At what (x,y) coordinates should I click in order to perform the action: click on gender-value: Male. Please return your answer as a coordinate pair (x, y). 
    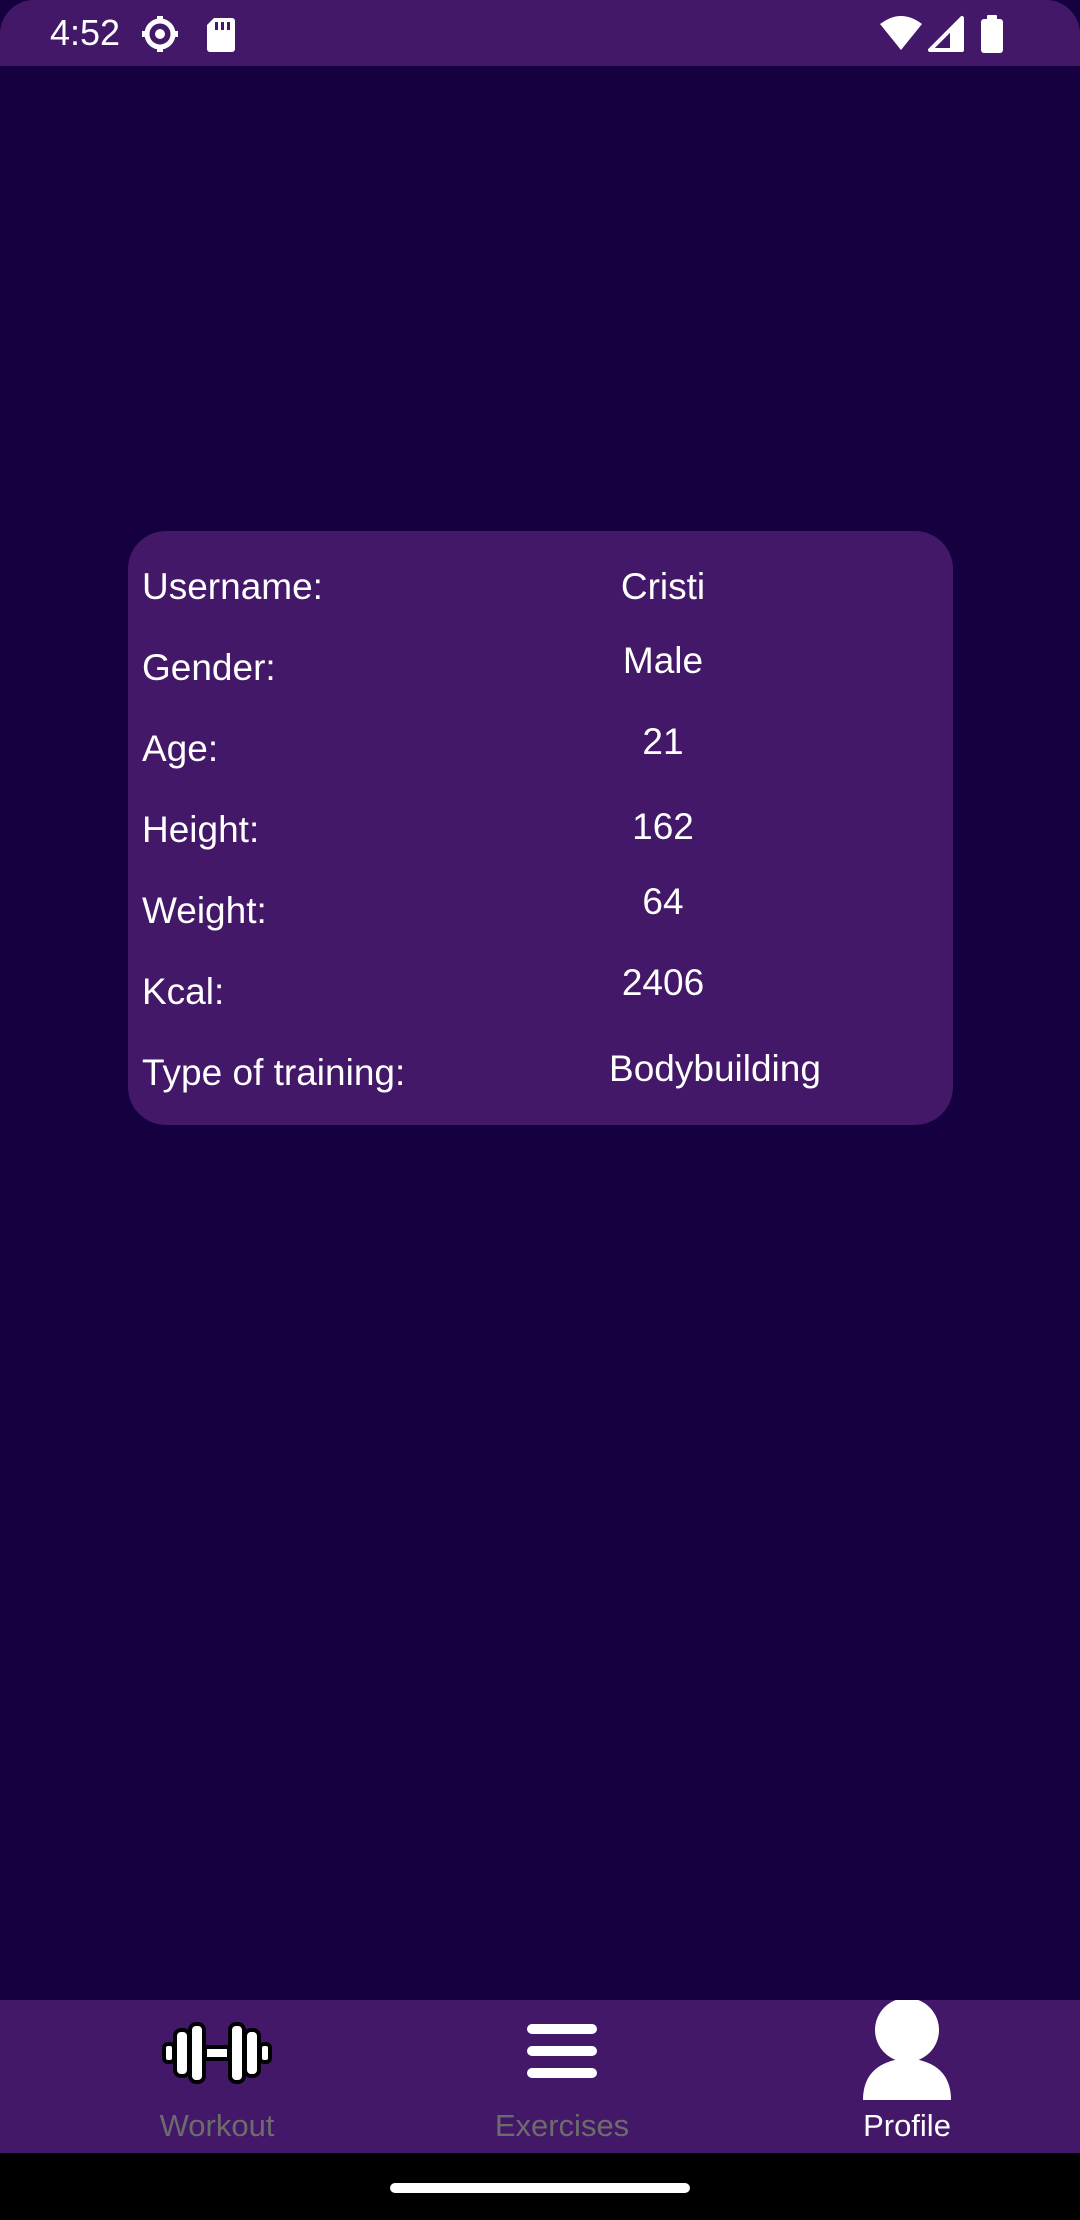
    Looking at the image, I should click on (663, 660).